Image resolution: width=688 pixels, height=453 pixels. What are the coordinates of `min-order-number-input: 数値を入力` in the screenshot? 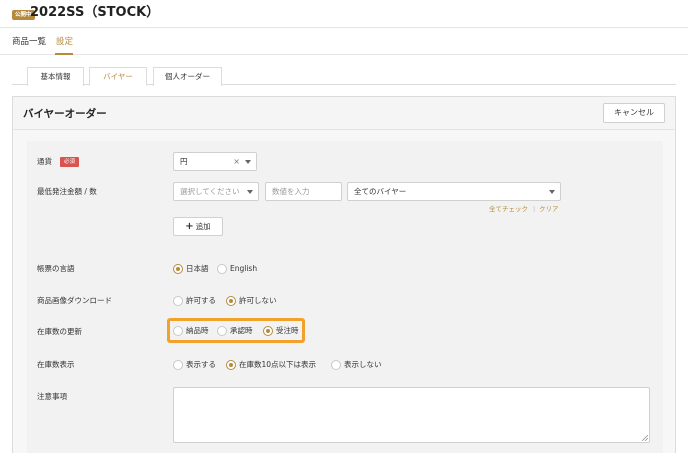 It's located at (303, 191).